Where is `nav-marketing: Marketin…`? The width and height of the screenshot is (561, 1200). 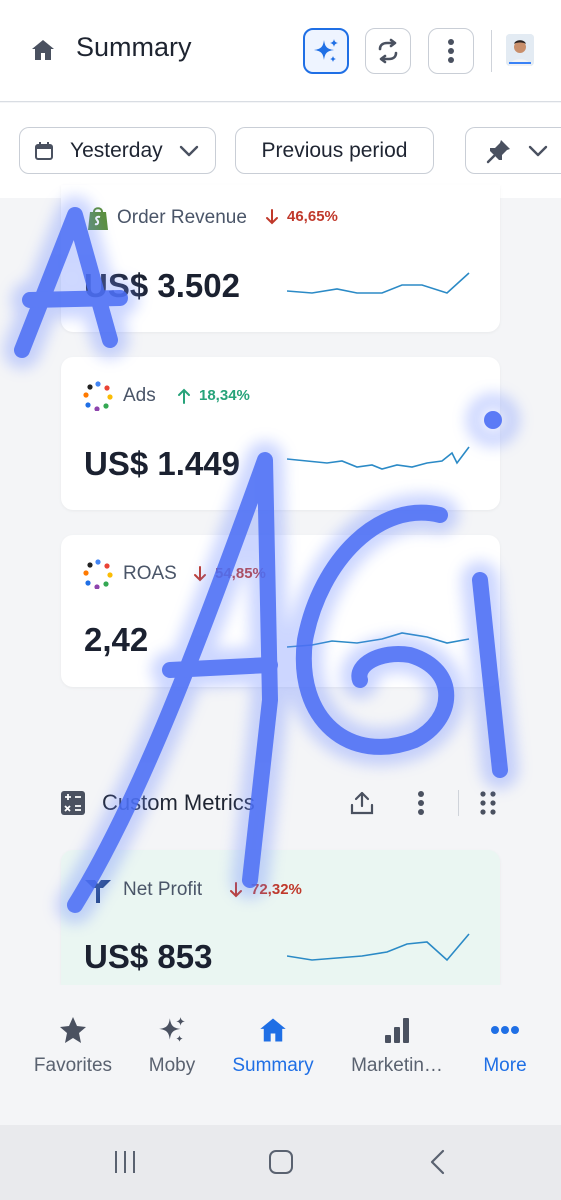 nav-marketing: Marketin… is located at coordinates (397, 1045).